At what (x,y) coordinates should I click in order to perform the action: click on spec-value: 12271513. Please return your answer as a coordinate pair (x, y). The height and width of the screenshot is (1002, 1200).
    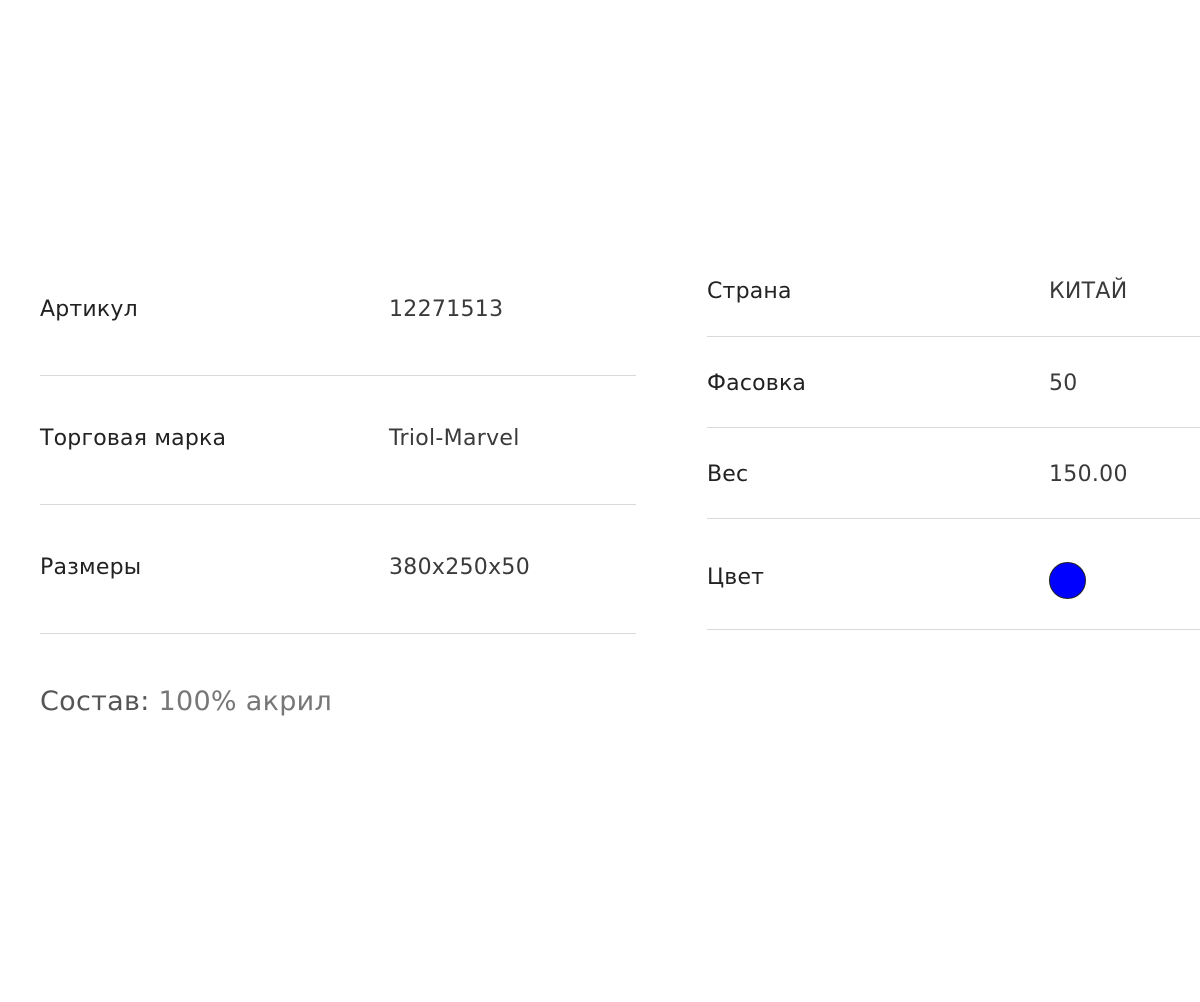
    Looking at the image, I should click on (446, 309).